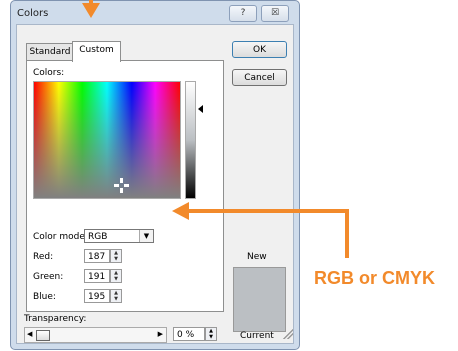  Describe the element at coordinates (96, 51) in the screenshot. I see `tab-custom: Custom` at that location.